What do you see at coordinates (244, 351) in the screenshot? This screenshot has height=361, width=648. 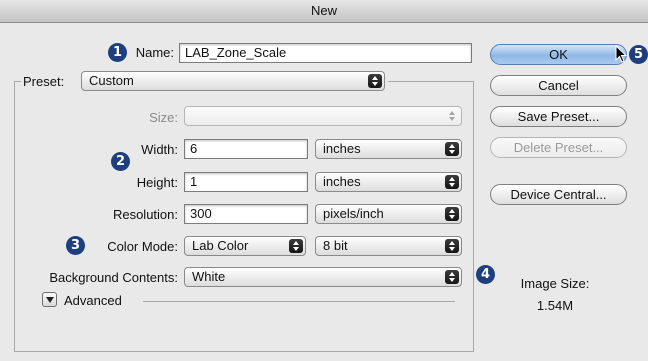 I see `preset-group-border-bottom` at bounding box center [244, 351].